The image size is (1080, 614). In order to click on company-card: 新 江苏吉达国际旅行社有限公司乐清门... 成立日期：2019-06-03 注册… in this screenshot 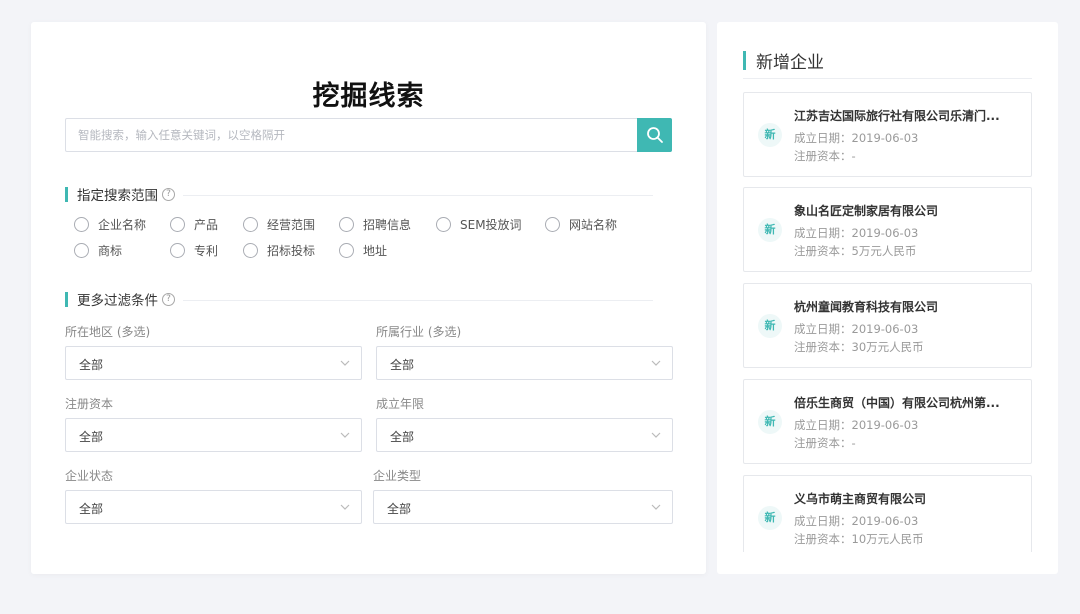, I will do `click(887, 134)`.